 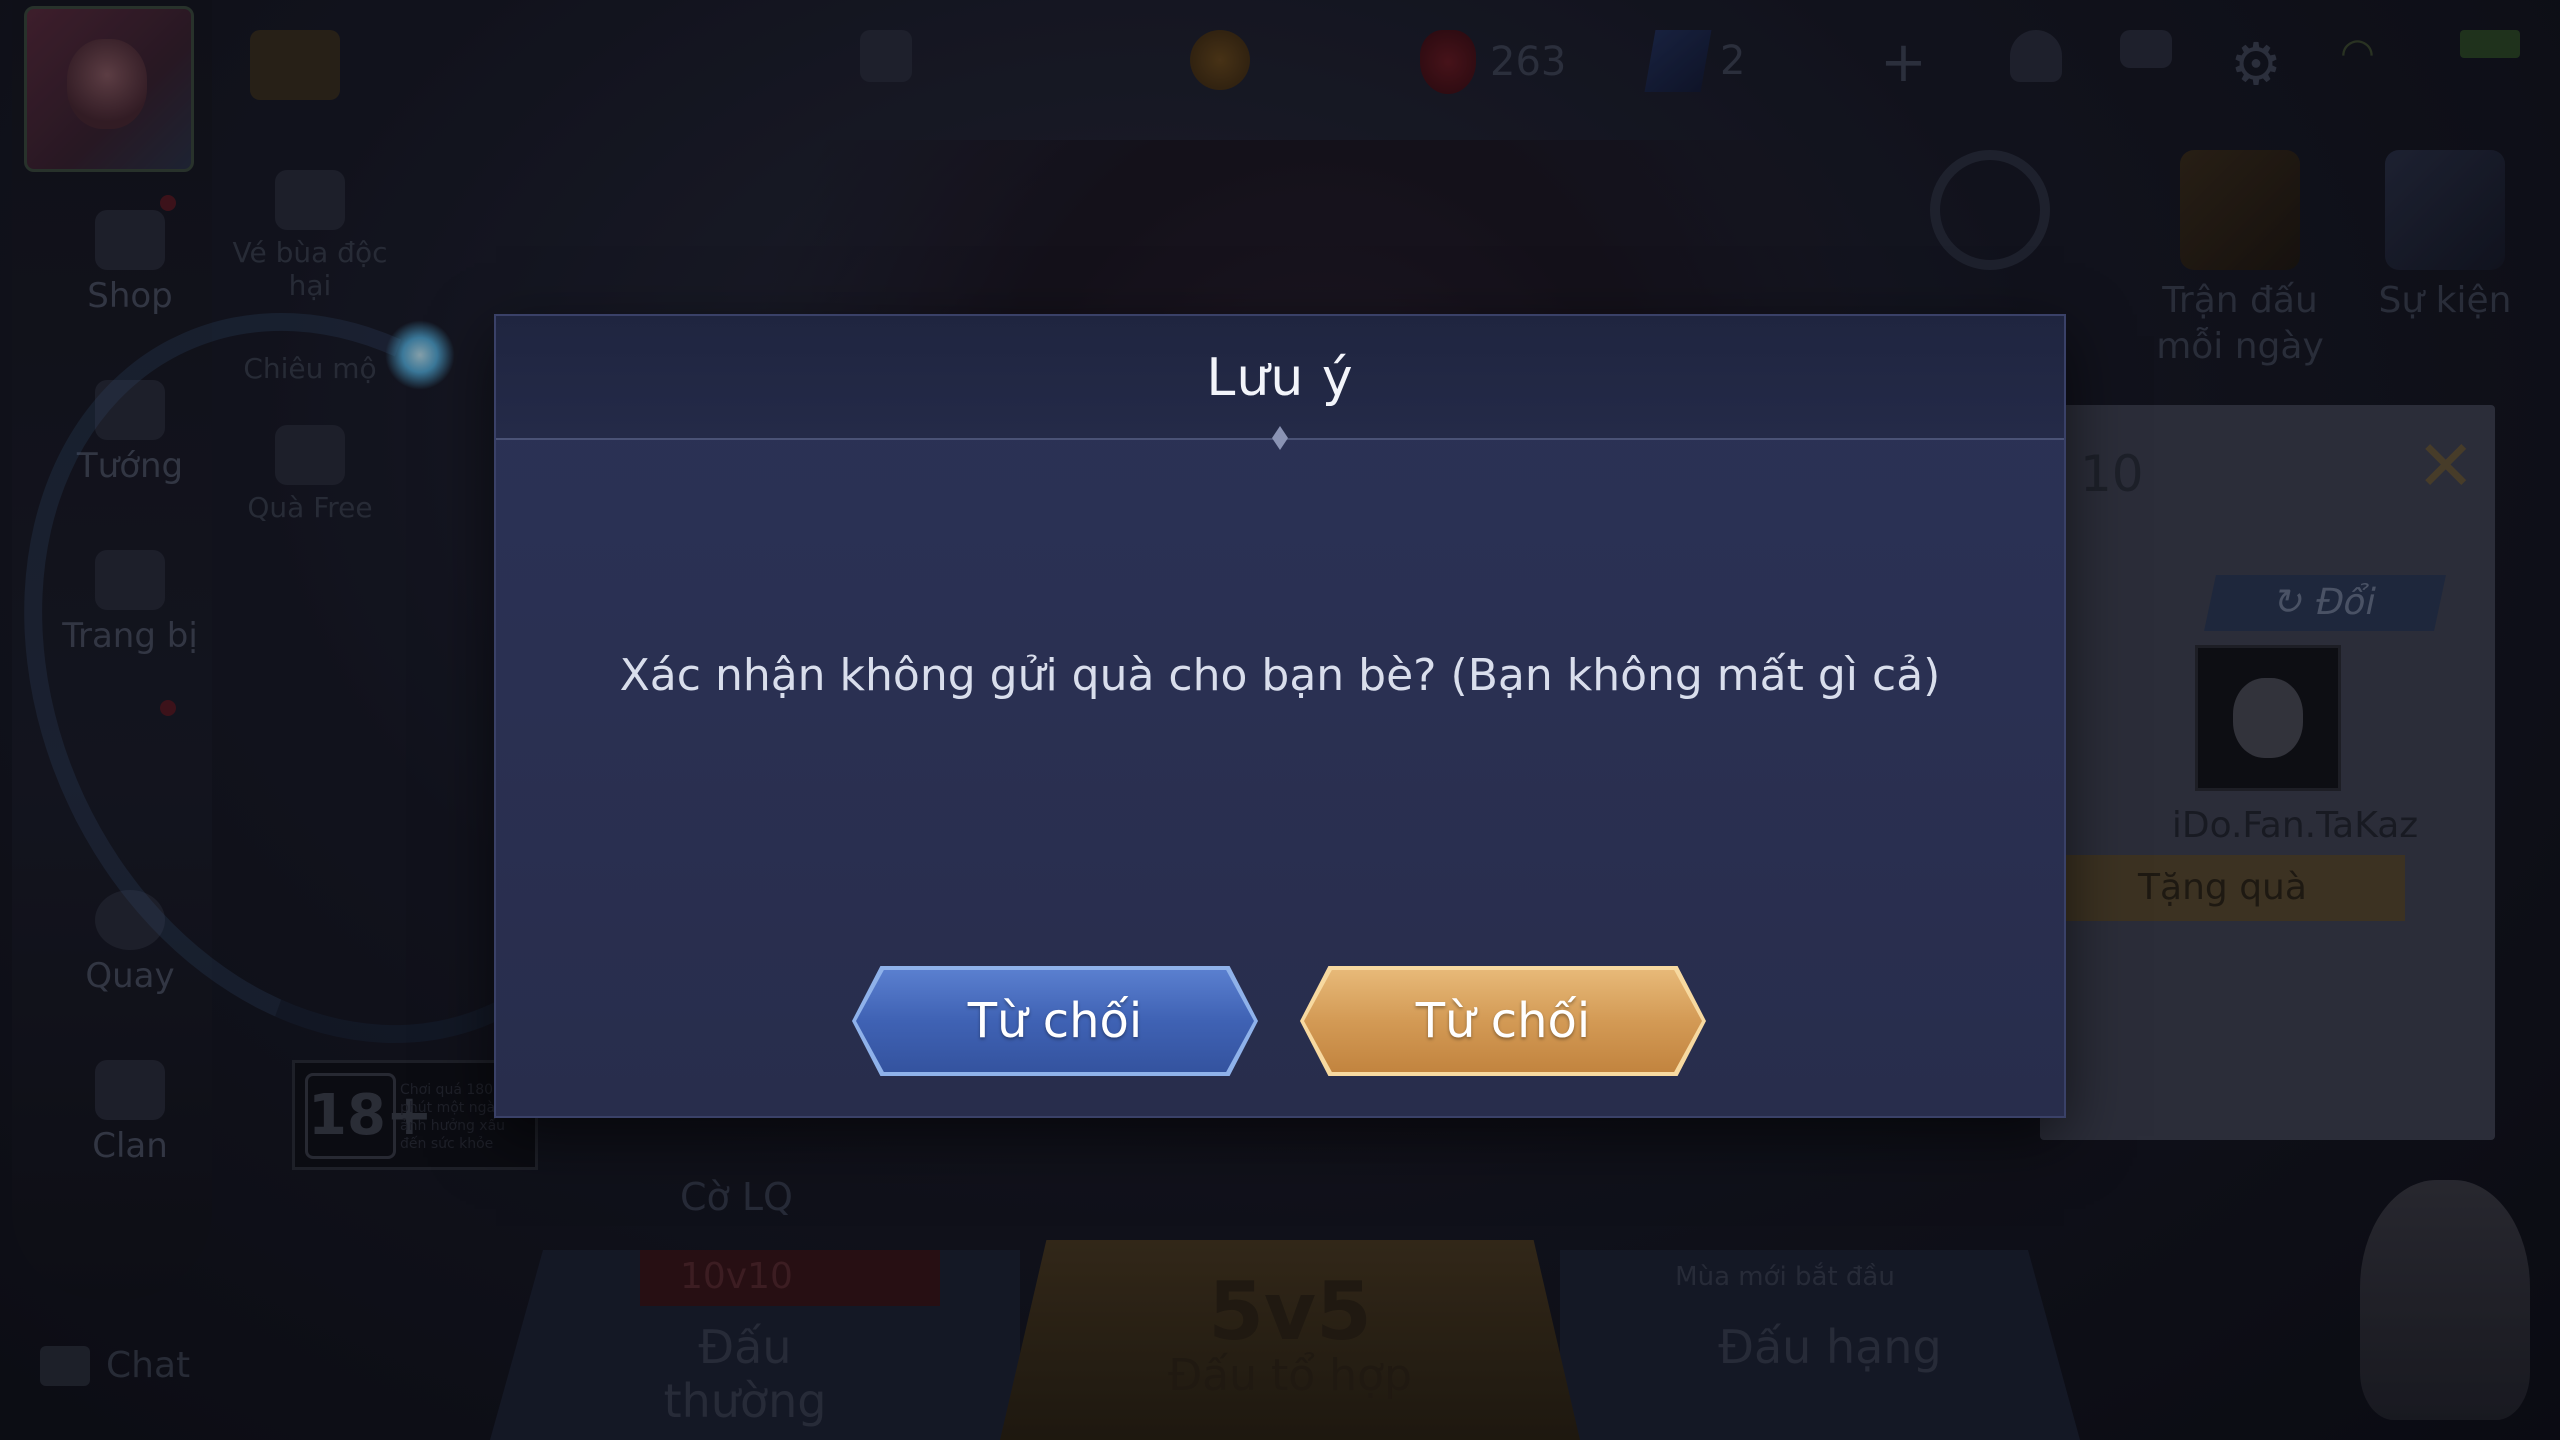 What do you see at coordinates (1503, 1021) in the screenshot?
I see `decline-button-right: Từ chối` at bounding box center [1503, 1021].